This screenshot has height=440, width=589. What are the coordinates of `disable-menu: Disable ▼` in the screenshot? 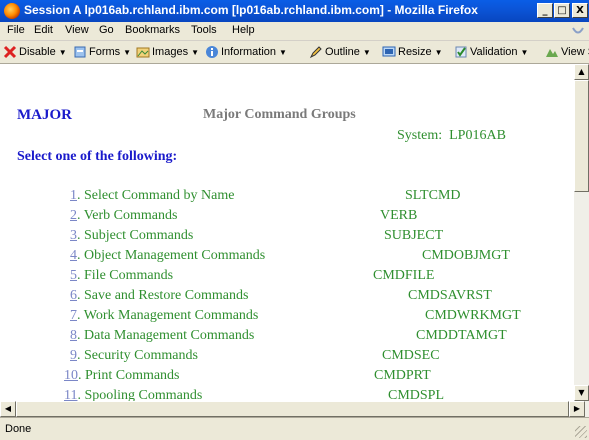 It's located at (35, 52).